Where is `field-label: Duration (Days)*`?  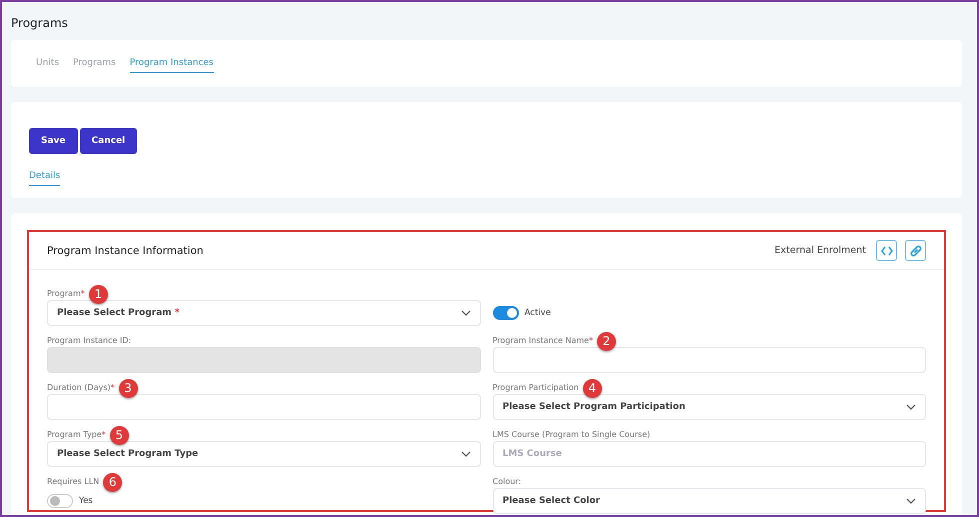 field-label: Duration (Days)* is located at coordinates (80, 387).